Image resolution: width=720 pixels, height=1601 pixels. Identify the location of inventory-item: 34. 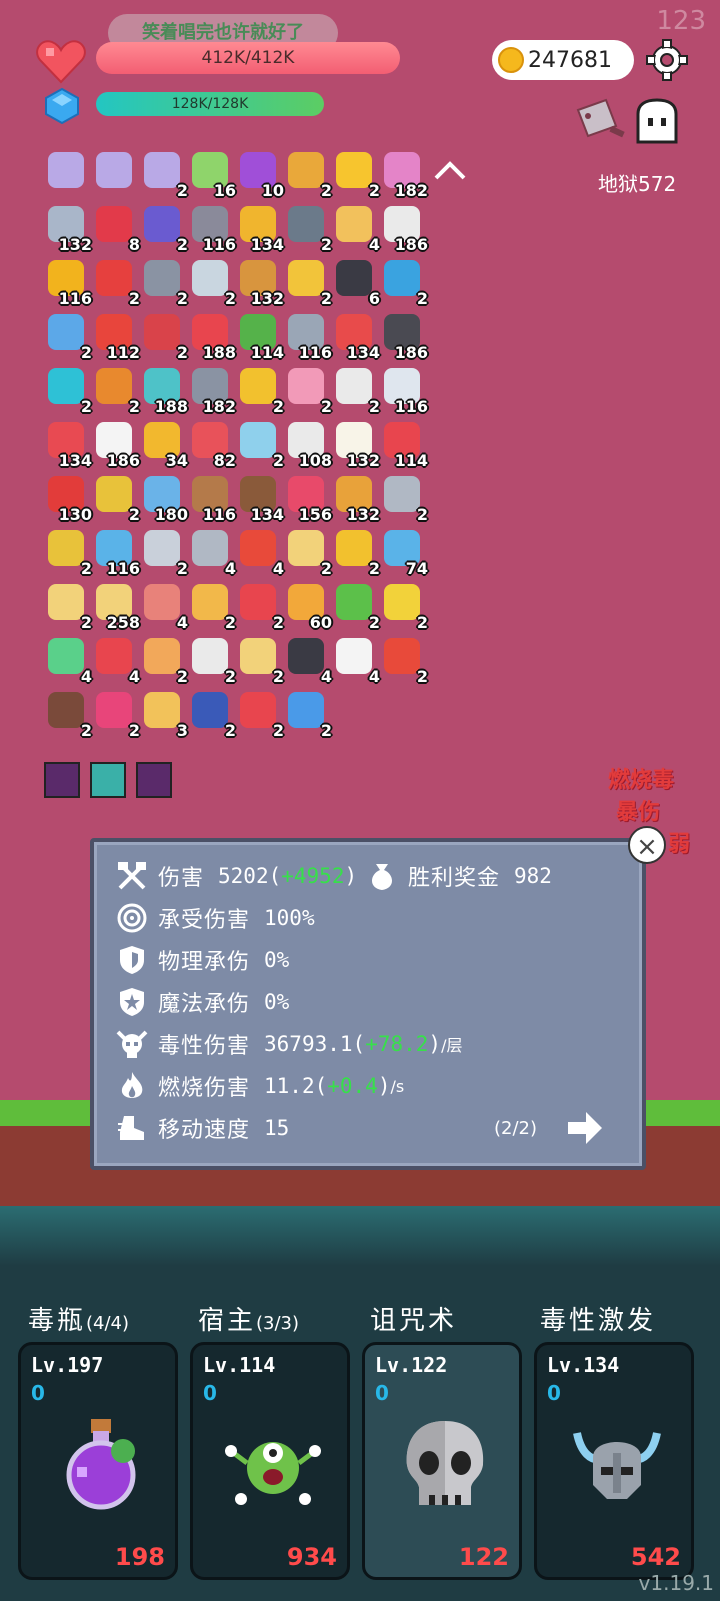
(164, 445).